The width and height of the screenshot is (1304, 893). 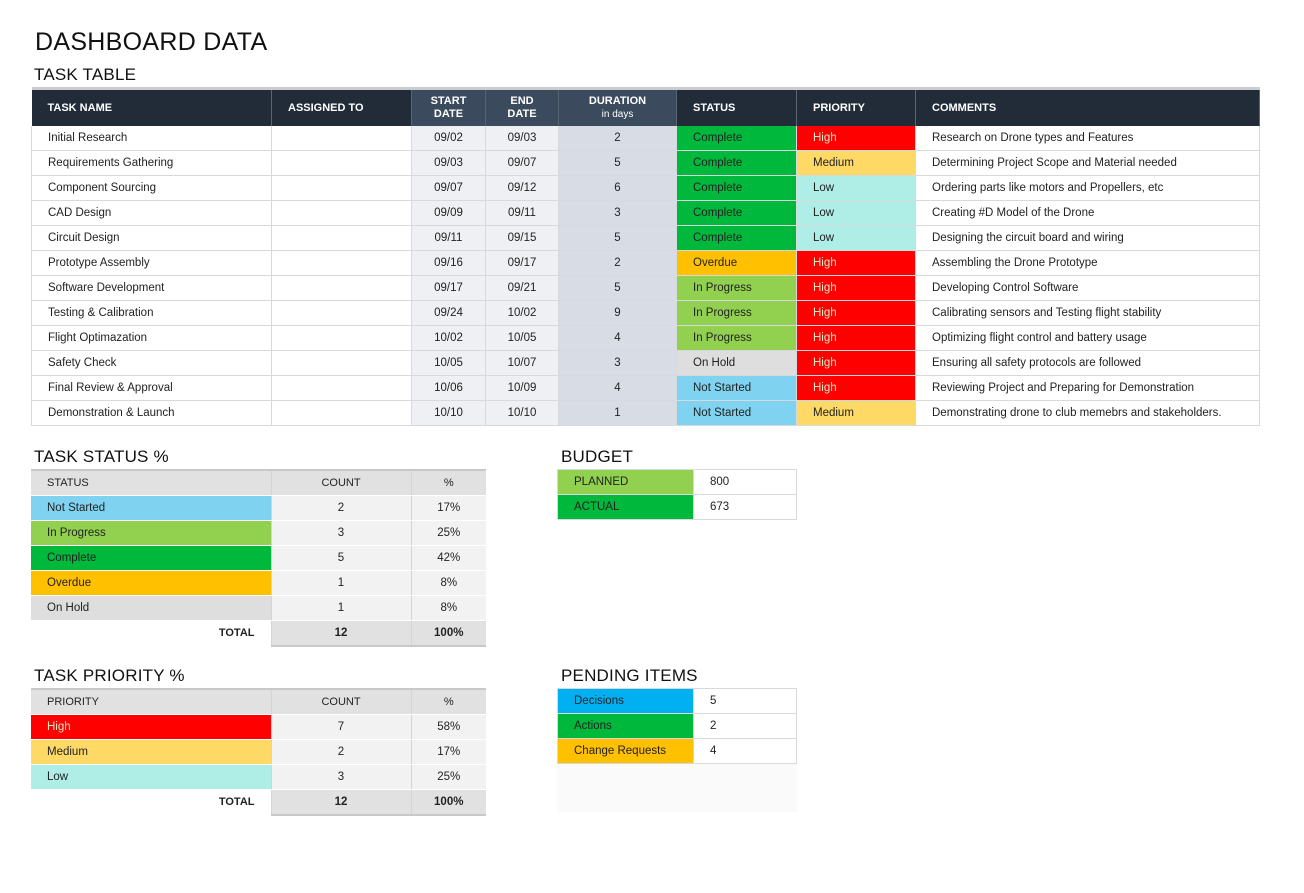 I want to click on priority-summary-count: 2, so click(x=340, y=752).